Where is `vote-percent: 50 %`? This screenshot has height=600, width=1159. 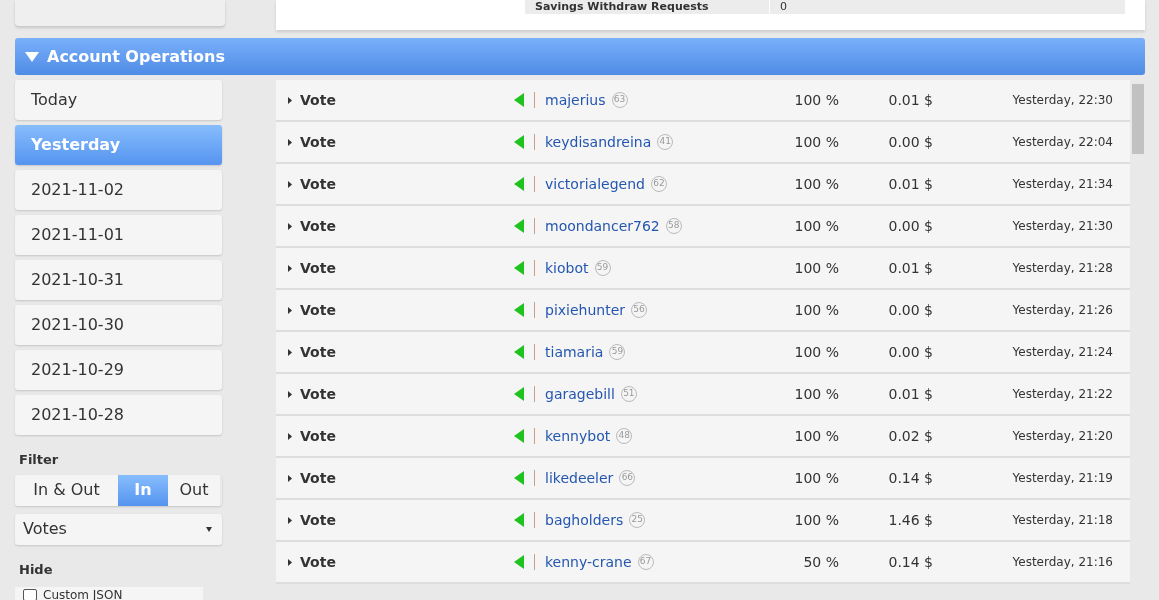
vote-percent: 50 % is located at coordinates (820, 562).